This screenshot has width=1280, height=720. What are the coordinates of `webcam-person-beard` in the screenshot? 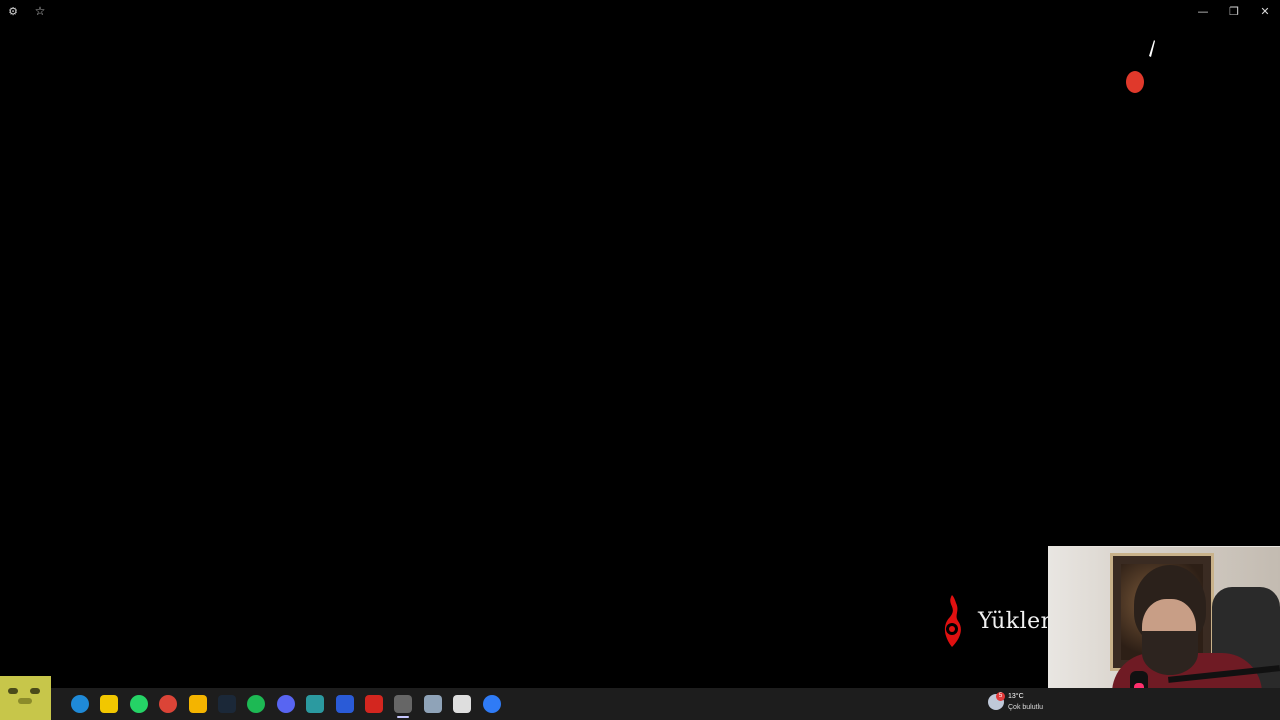 It's located at (1170, 653).